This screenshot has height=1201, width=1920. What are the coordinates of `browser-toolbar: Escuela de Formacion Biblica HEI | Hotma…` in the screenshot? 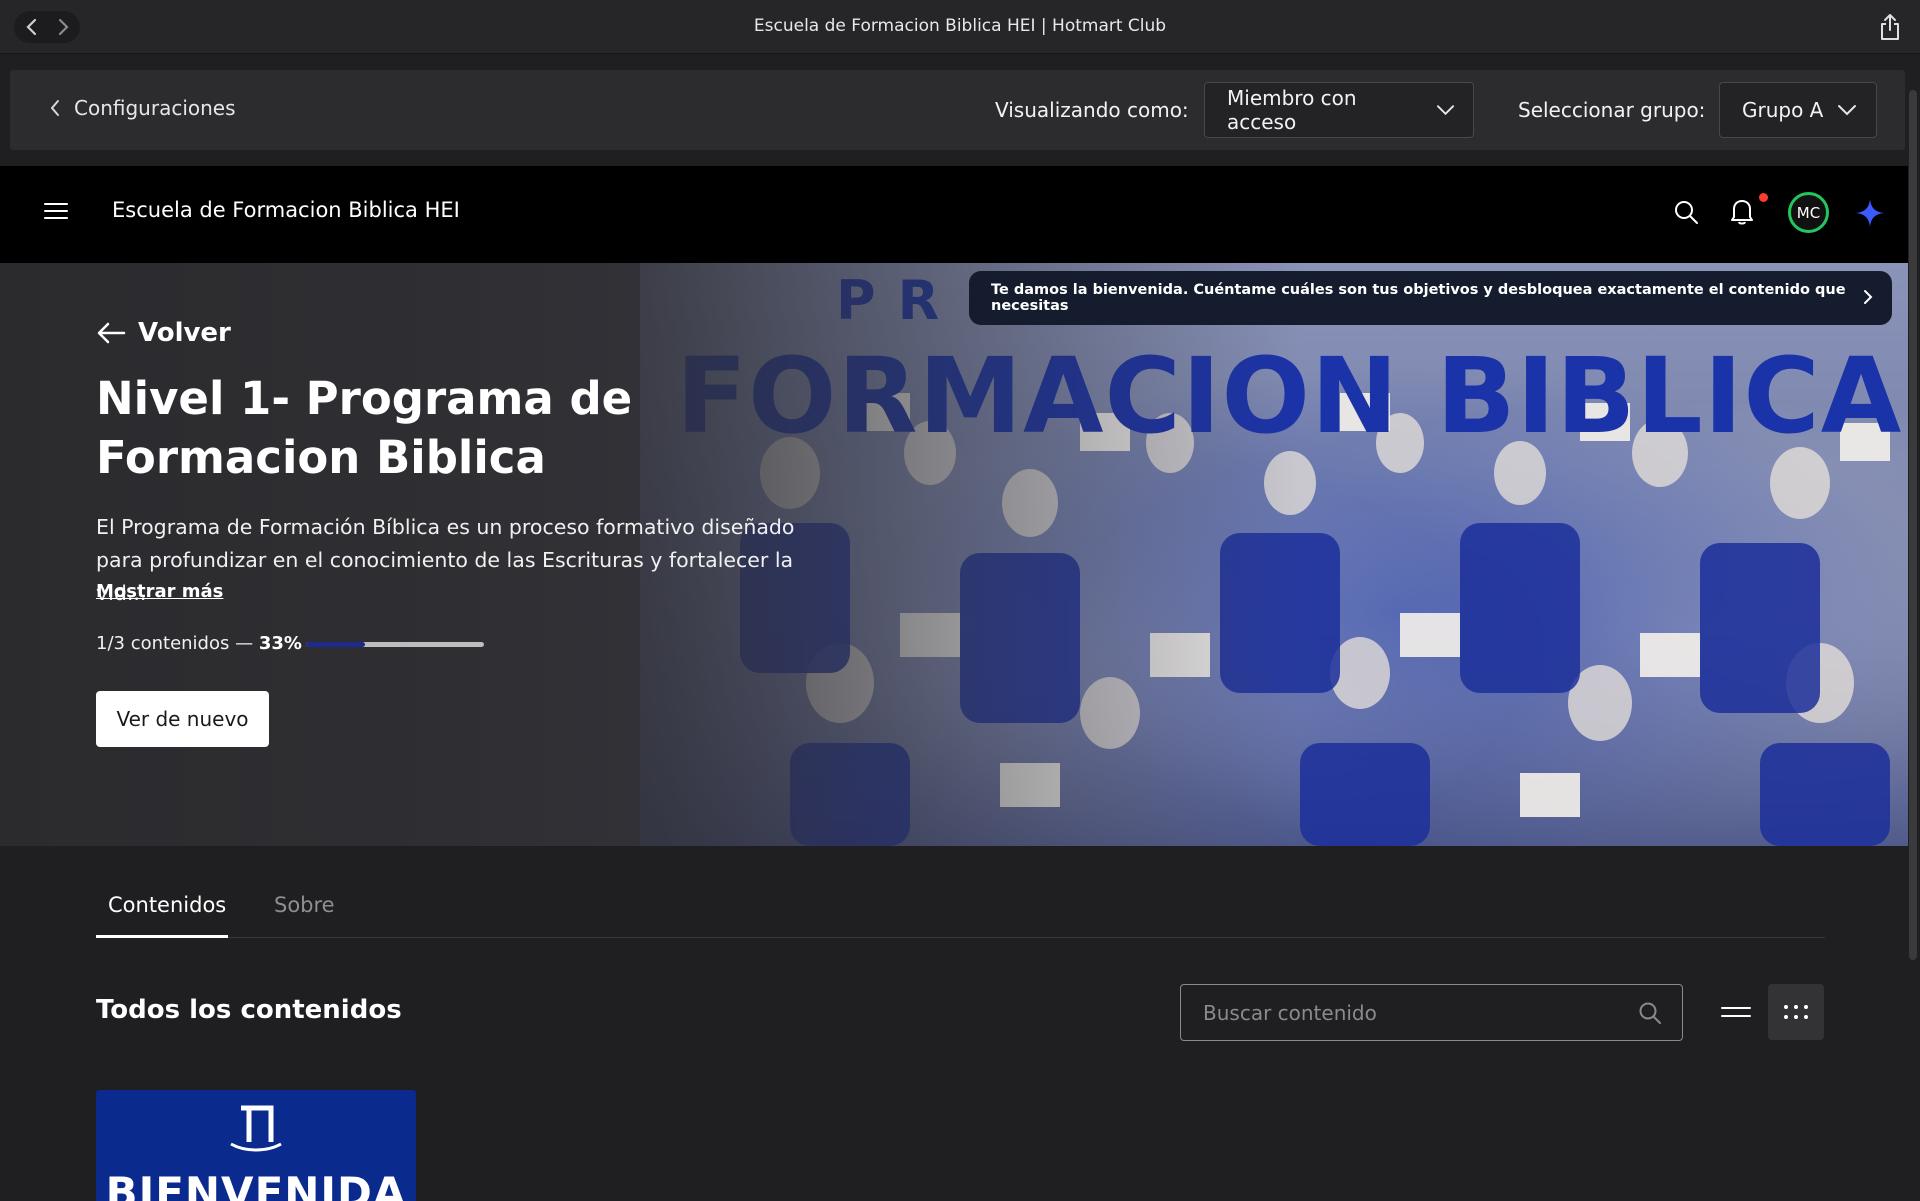 It's located at (960, 27).